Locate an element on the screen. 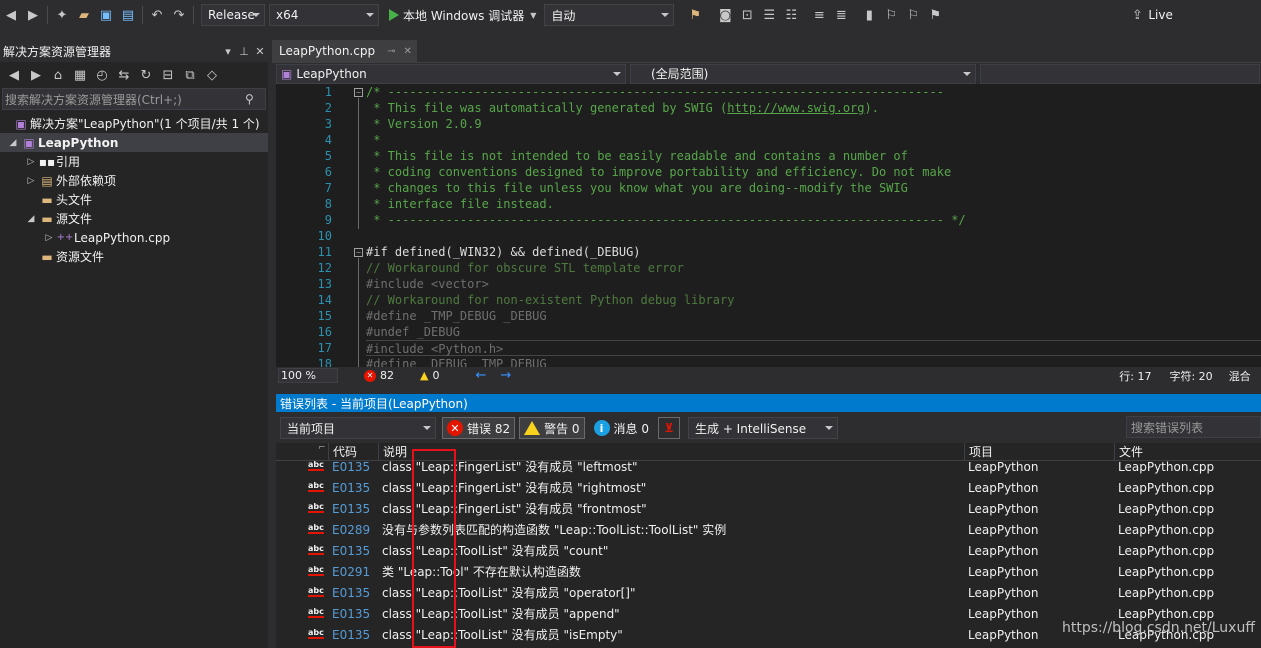 This screenshot has width=1261, height=648. view-code-icon: ◇ is located at coordinates (212, 75).